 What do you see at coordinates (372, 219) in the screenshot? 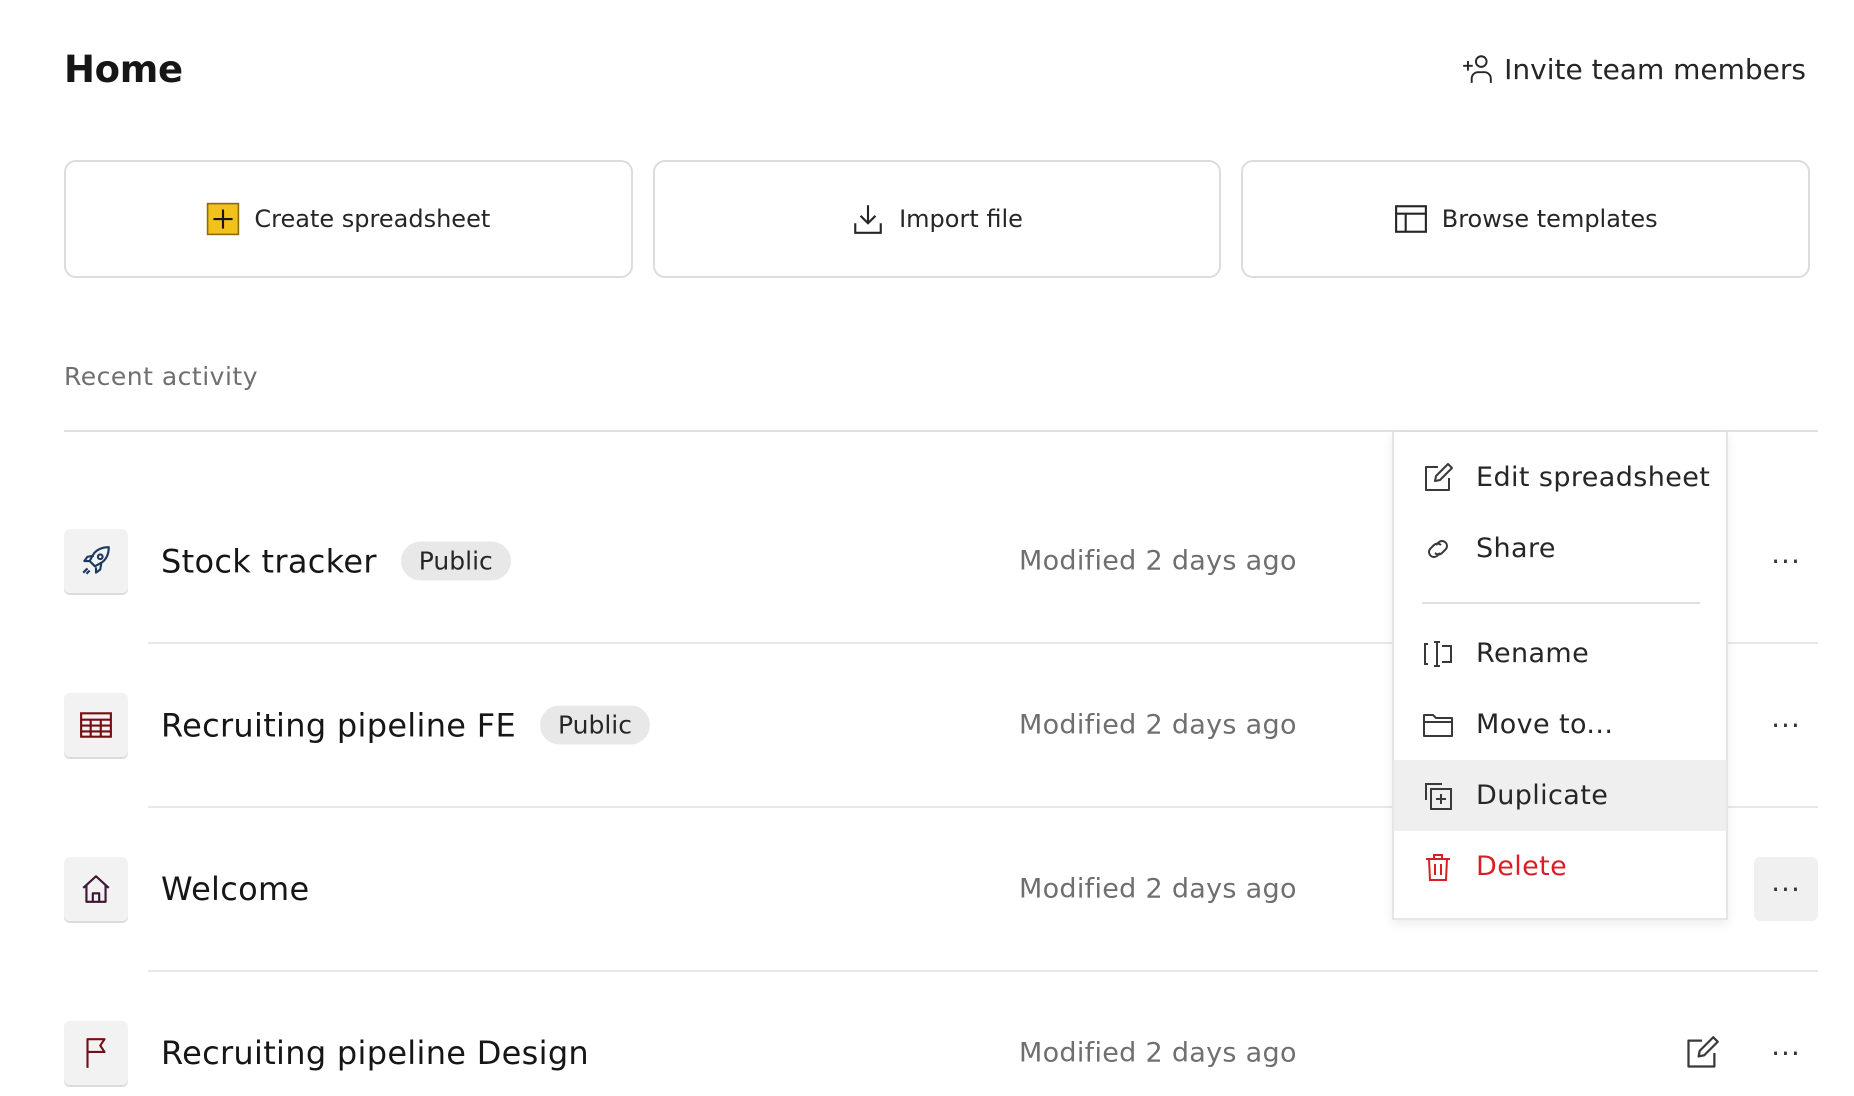
I see `create-spreadsheet-label: Create spreadsheet` at bounding box center [372, 219].